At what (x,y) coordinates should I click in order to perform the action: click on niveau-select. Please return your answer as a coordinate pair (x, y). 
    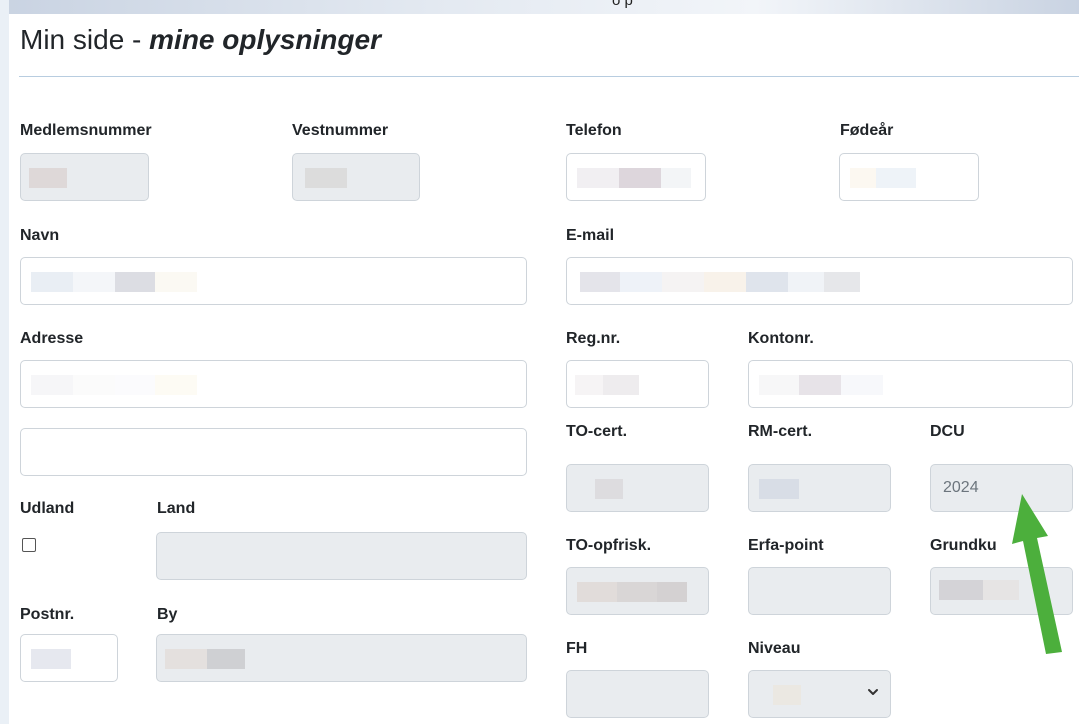
    Looking at the image, I should click on (819, 694).